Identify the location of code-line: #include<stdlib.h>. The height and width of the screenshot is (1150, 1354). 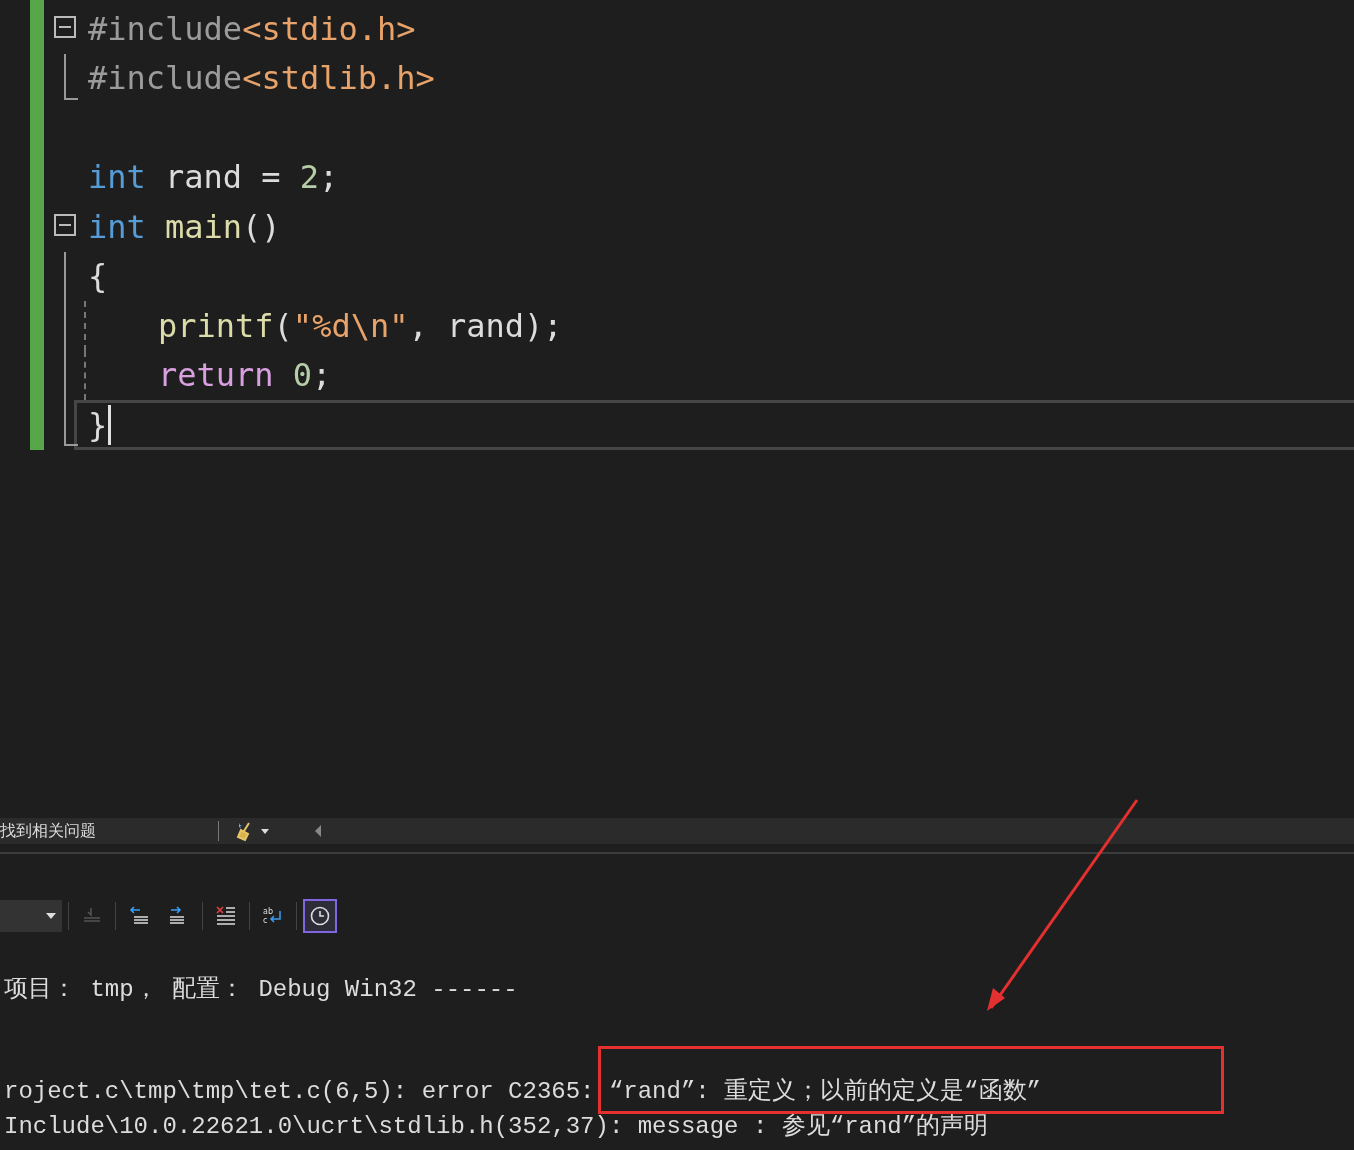
(261, 78).